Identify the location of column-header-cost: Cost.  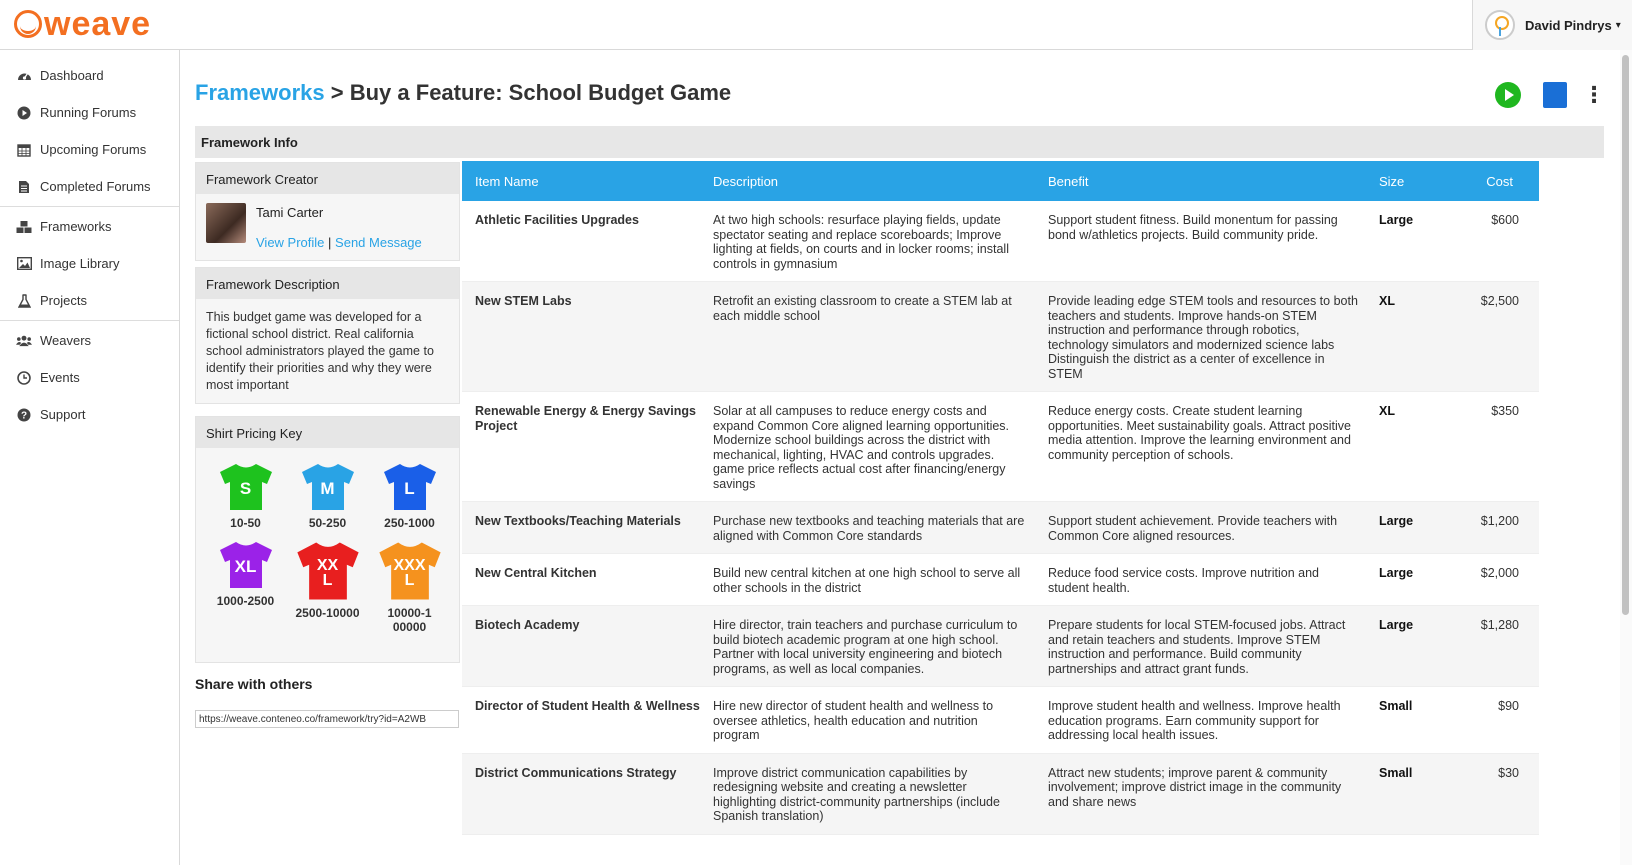
(1493, 181).